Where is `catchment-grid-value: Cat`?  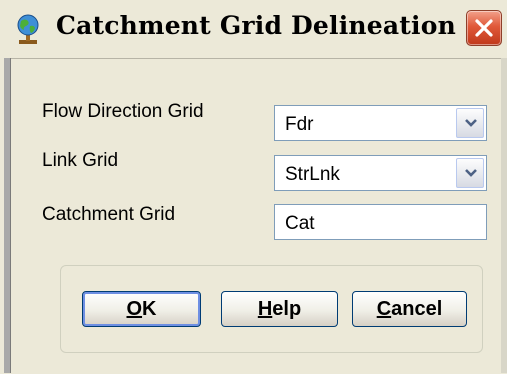 catchment-grid-value: Cat is located at coordinates (300, 223).